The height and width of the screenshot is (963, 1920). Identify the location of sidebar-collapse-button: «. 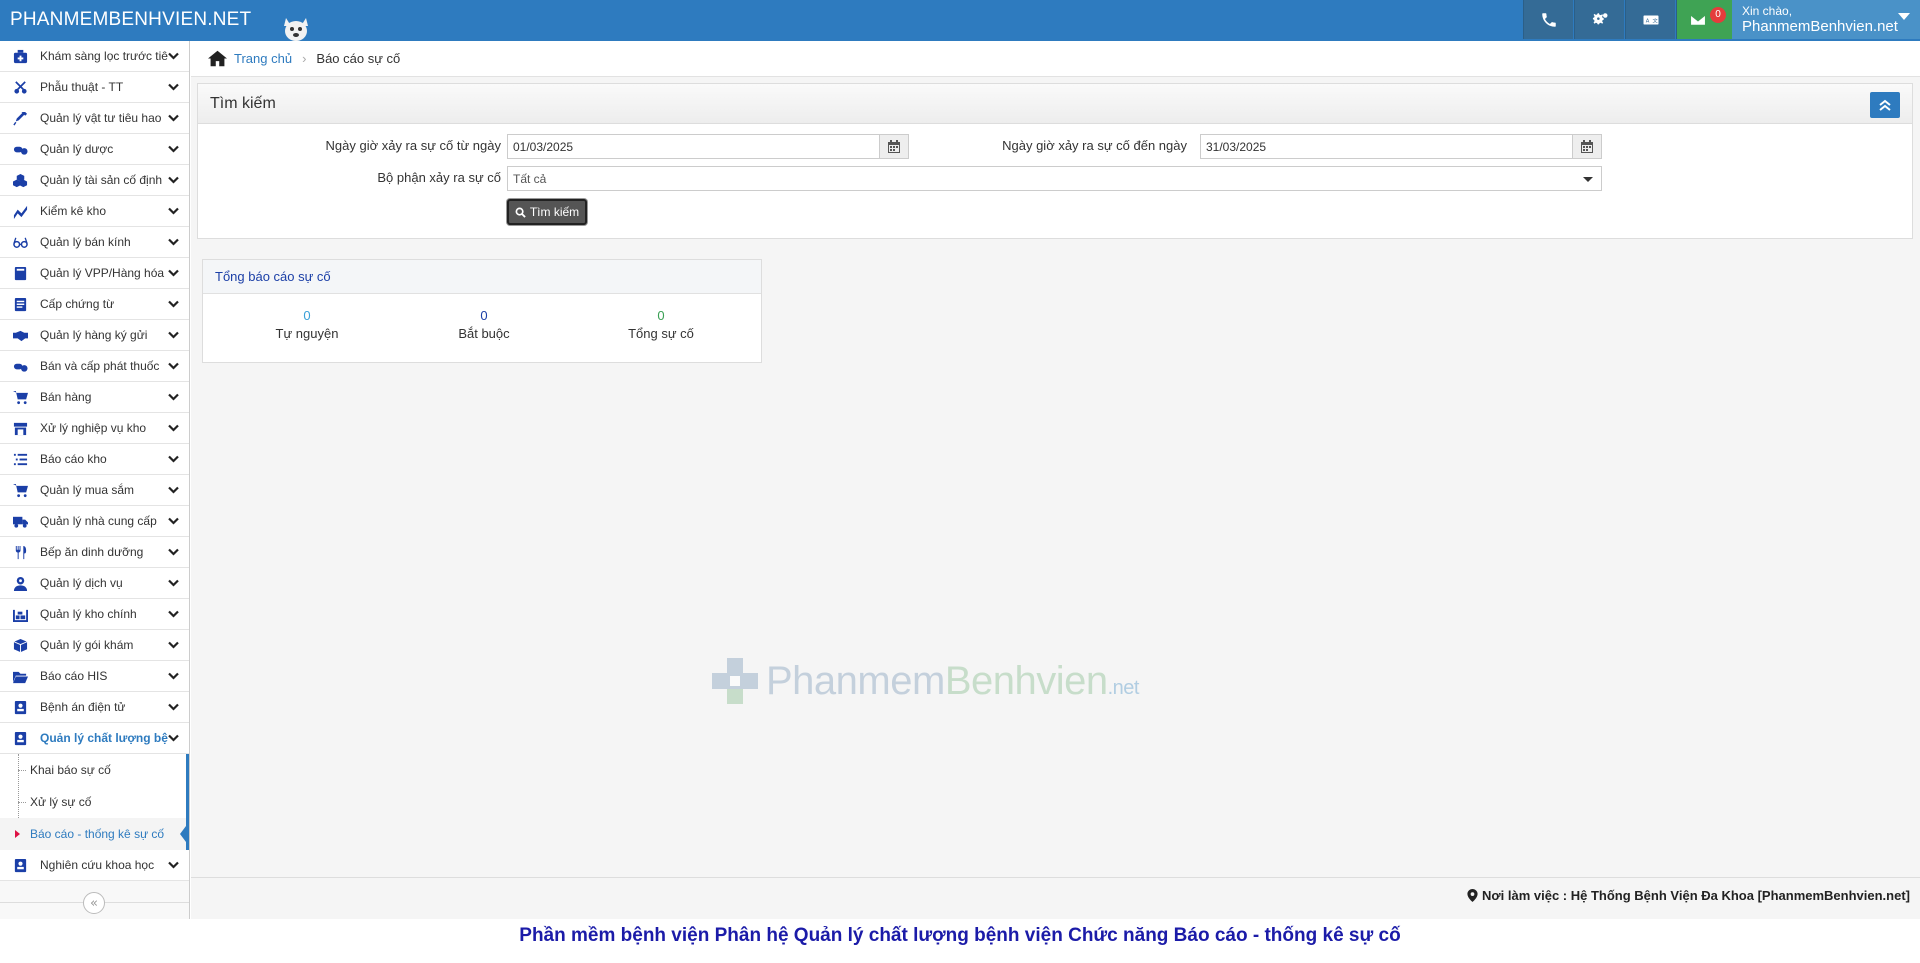
(94, 903).